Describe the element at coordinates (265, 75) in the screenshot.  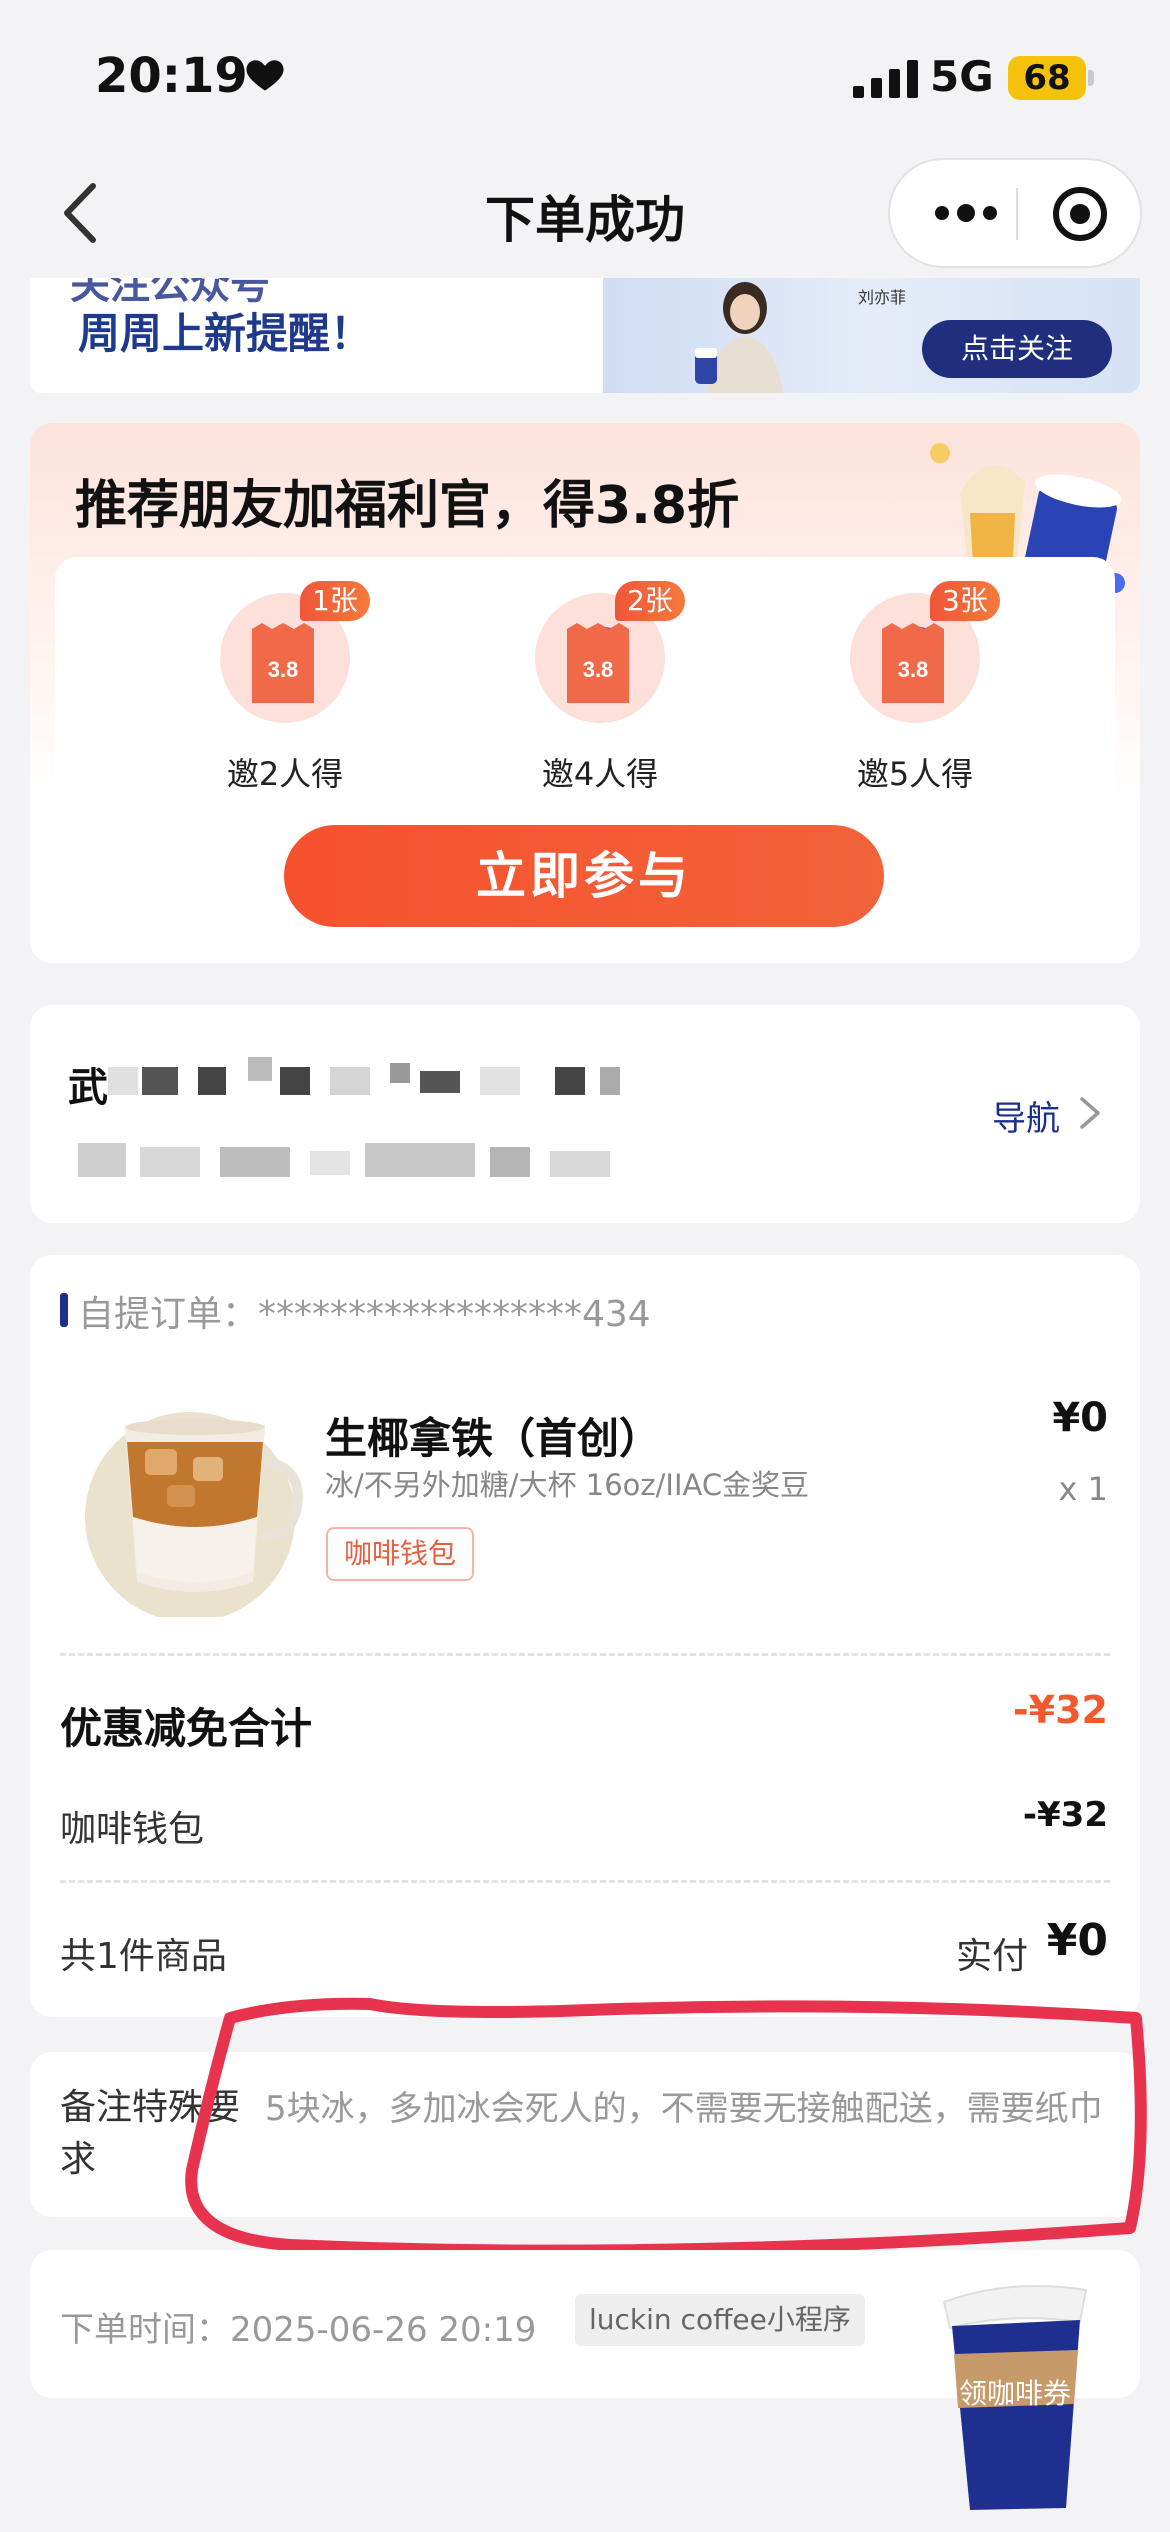
I see `heart-icon` at that location.